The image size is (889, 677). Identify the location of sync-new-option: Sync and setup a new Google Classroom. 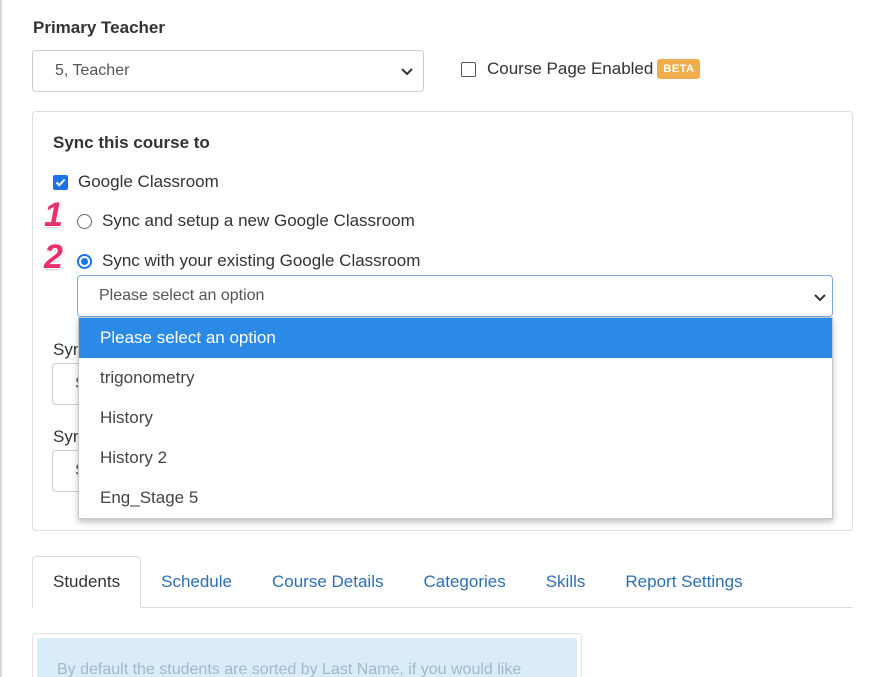
(246, 221).